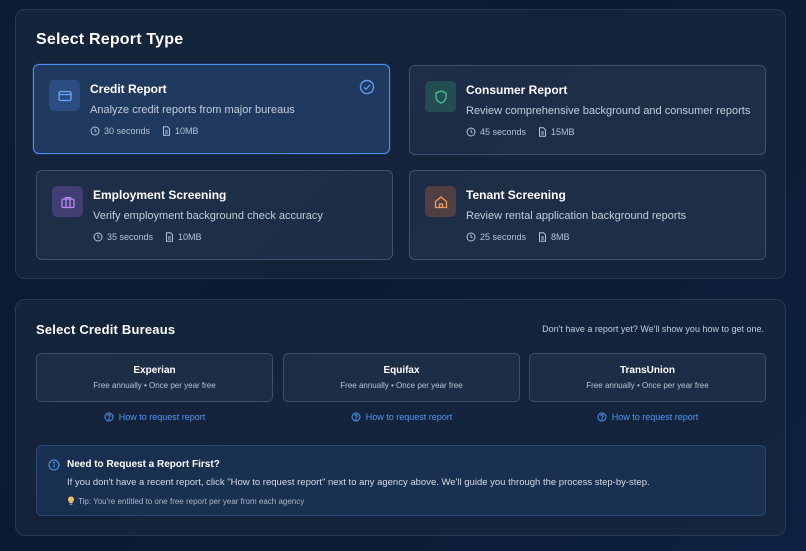 The width and height of the screenshot is (806, 551). Describe the element at coordinates (440, 96) in the screenshot. I see `shield-icon` at that location.